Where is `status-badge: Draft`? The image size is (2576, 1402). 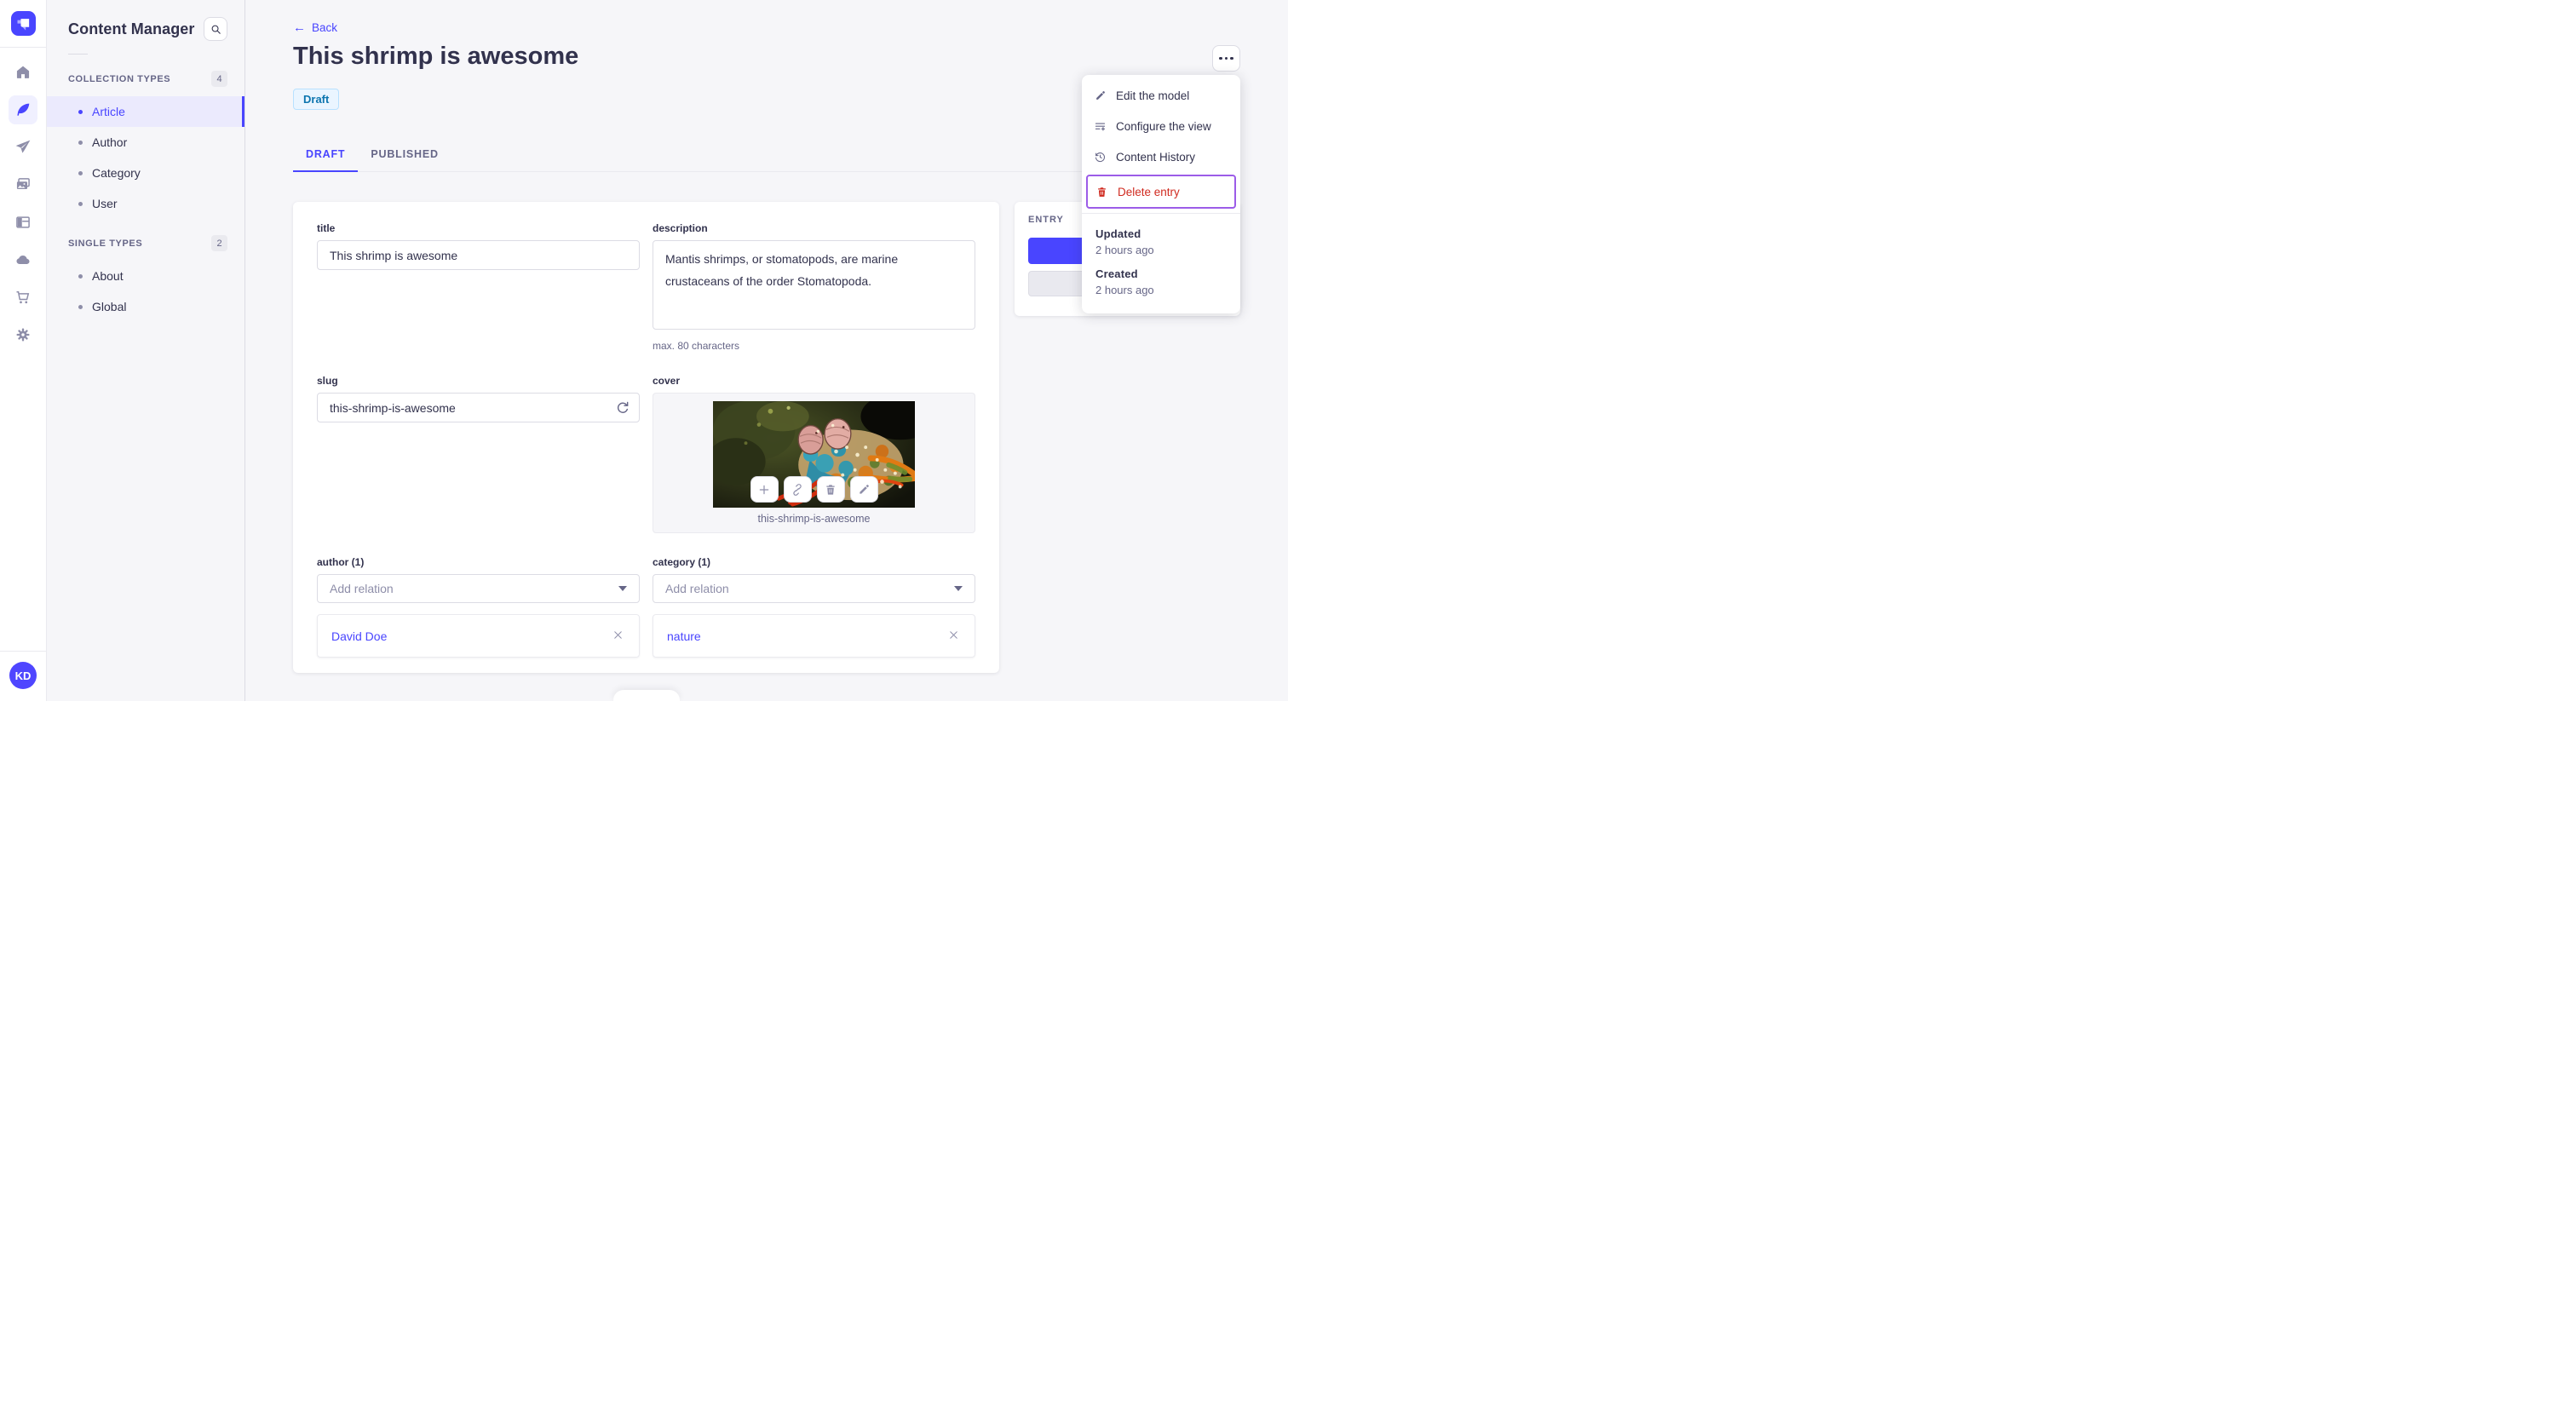
status-badge: Draft is located at coordinates (317, 99).